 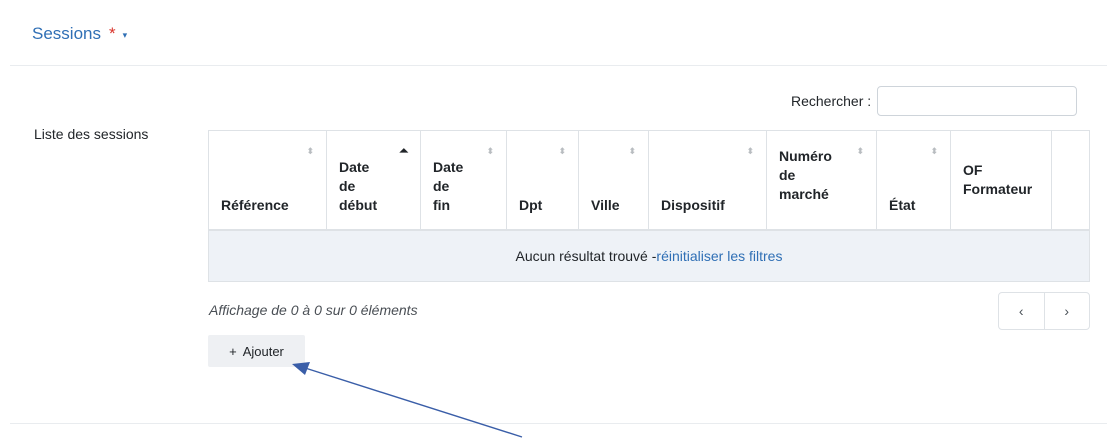 What do you see at coordinates (805, 175) in the screenshot?
I see `column-label: Numéro de marché` at bounding box center [805, 175].